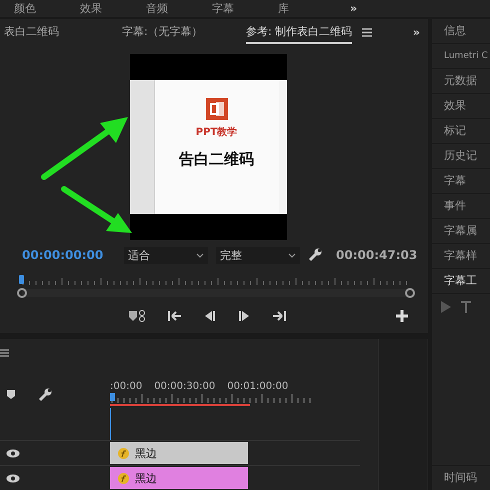 This screenshot has height=490, width=490. What do you see at coordinates (166, 255) in the screenshot?
I see `zoom-dropdown: 适合` at bounding box center [166, 255].